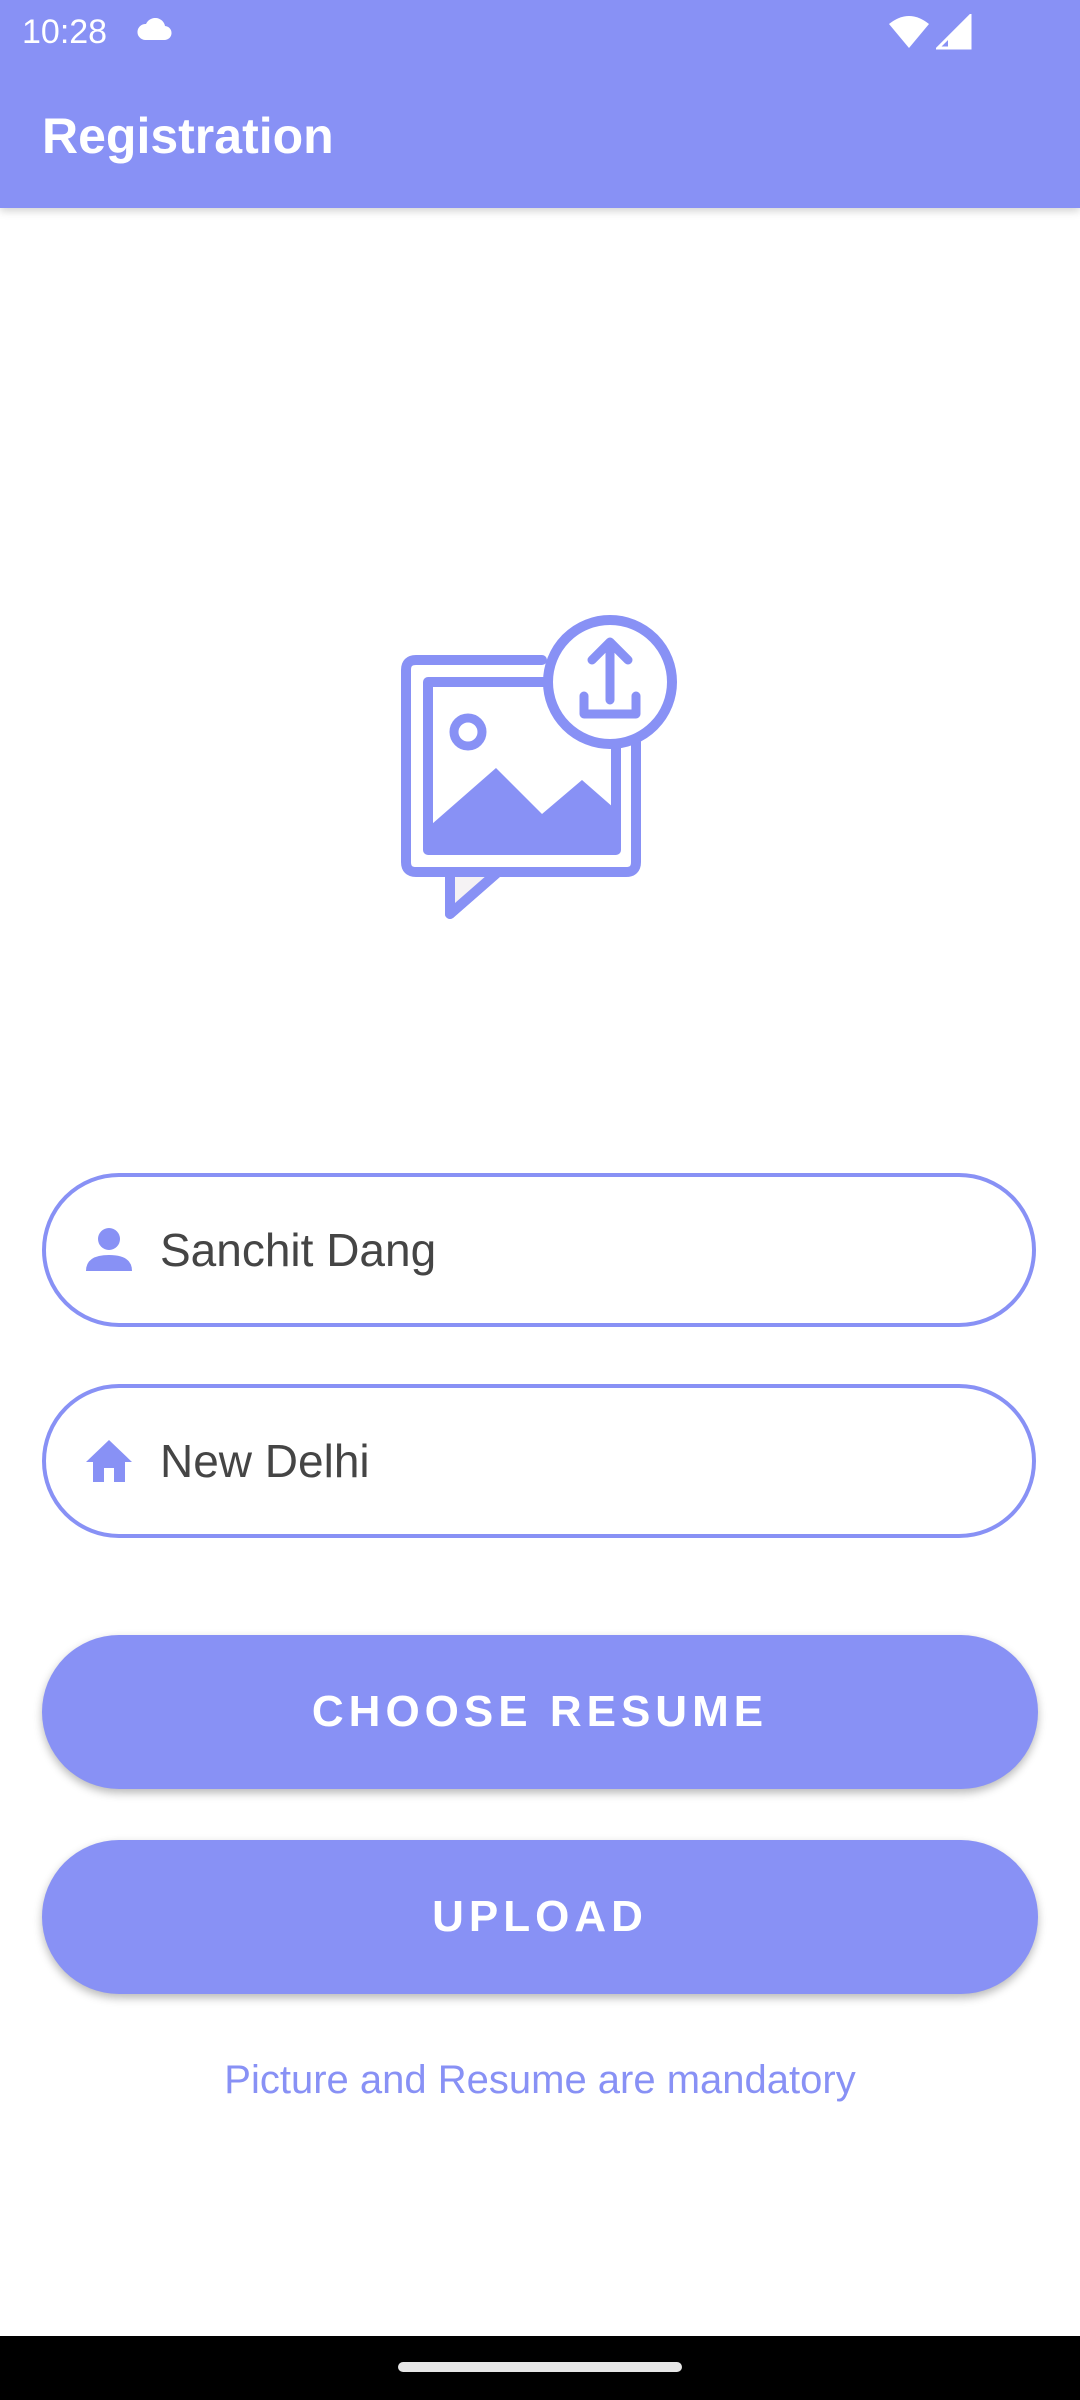  Describe the element at coordinates (570, 1250) in the screenshot. I see `name-input` at that location.